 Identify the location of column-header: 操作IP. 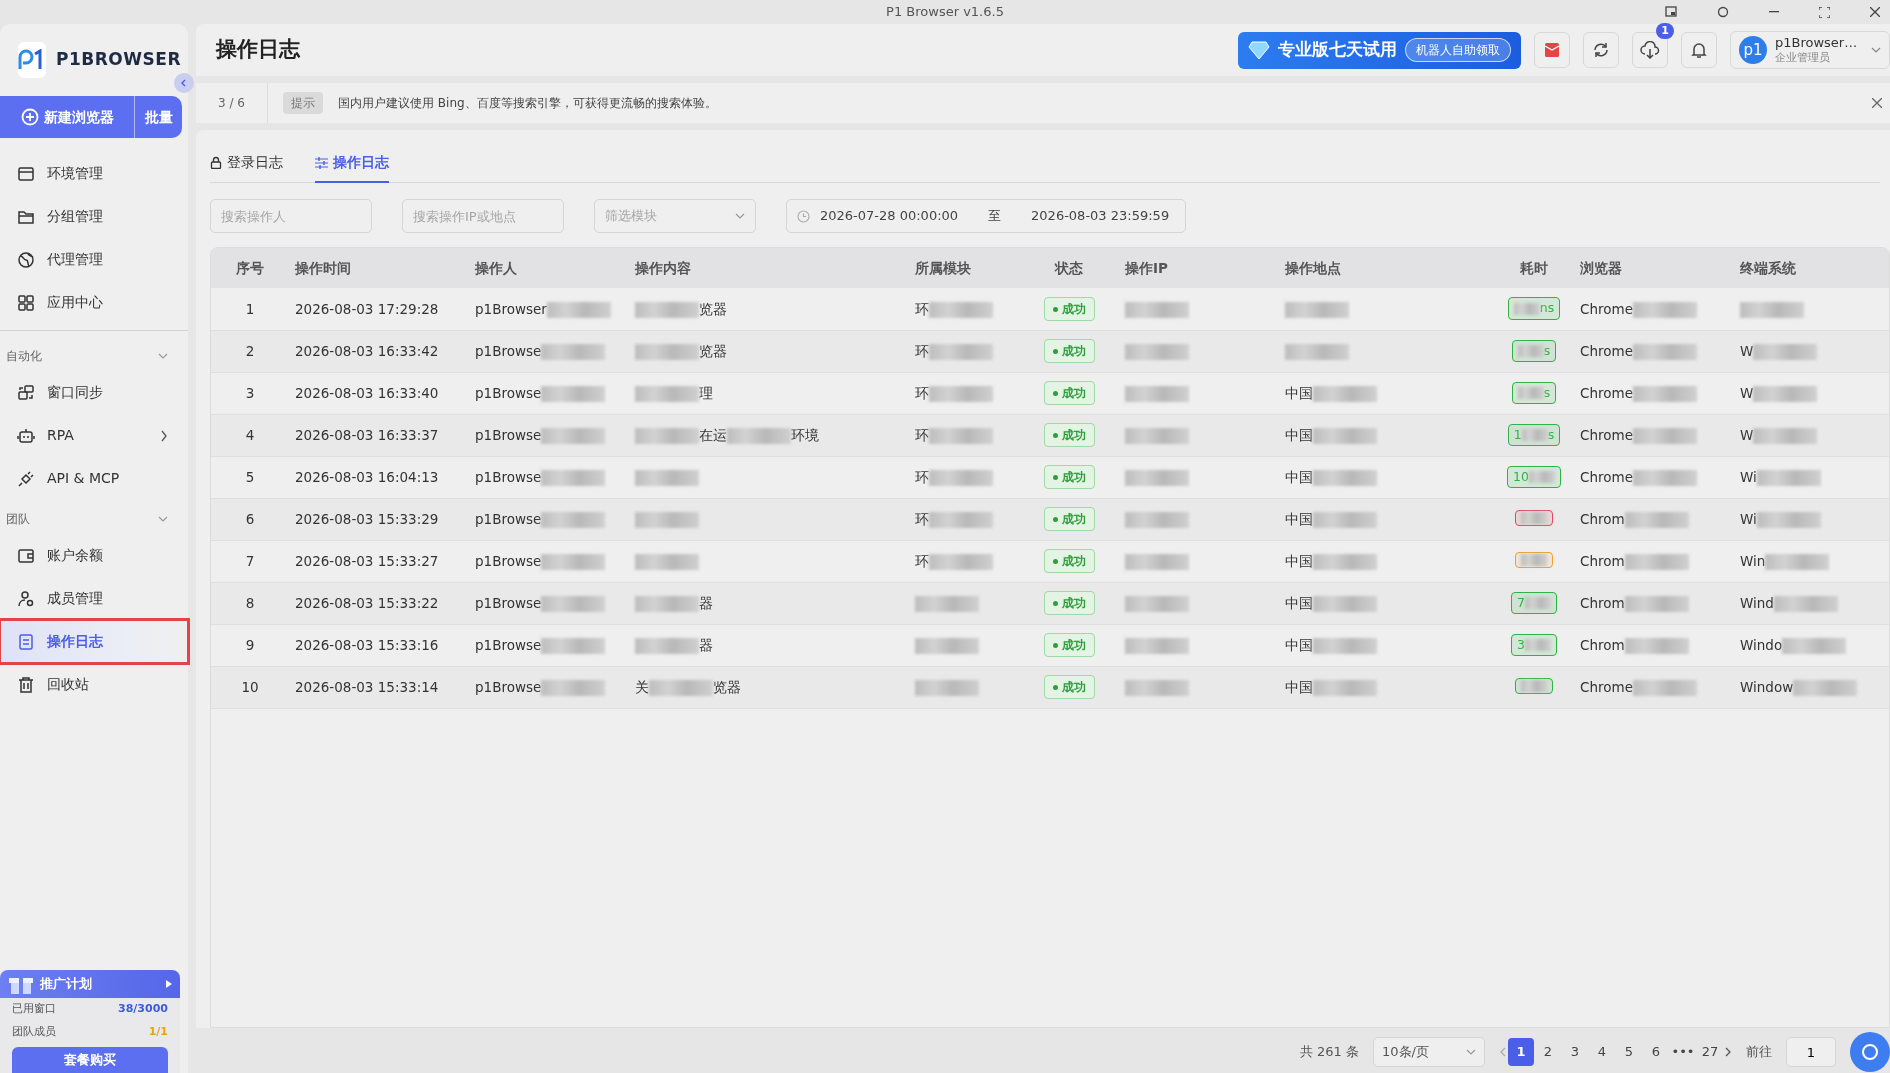
(1199, 268).